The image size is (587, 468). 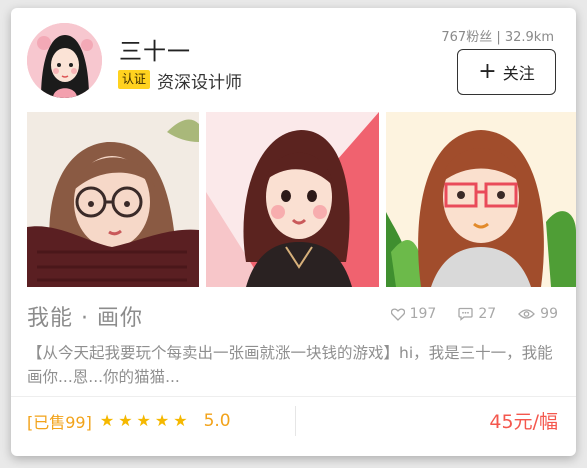 What do you see at coordinates (497, 37) in the screenshot?
I see `designer-stats: 767粉丝 | 32.9km` at bounding box center [497, 37].